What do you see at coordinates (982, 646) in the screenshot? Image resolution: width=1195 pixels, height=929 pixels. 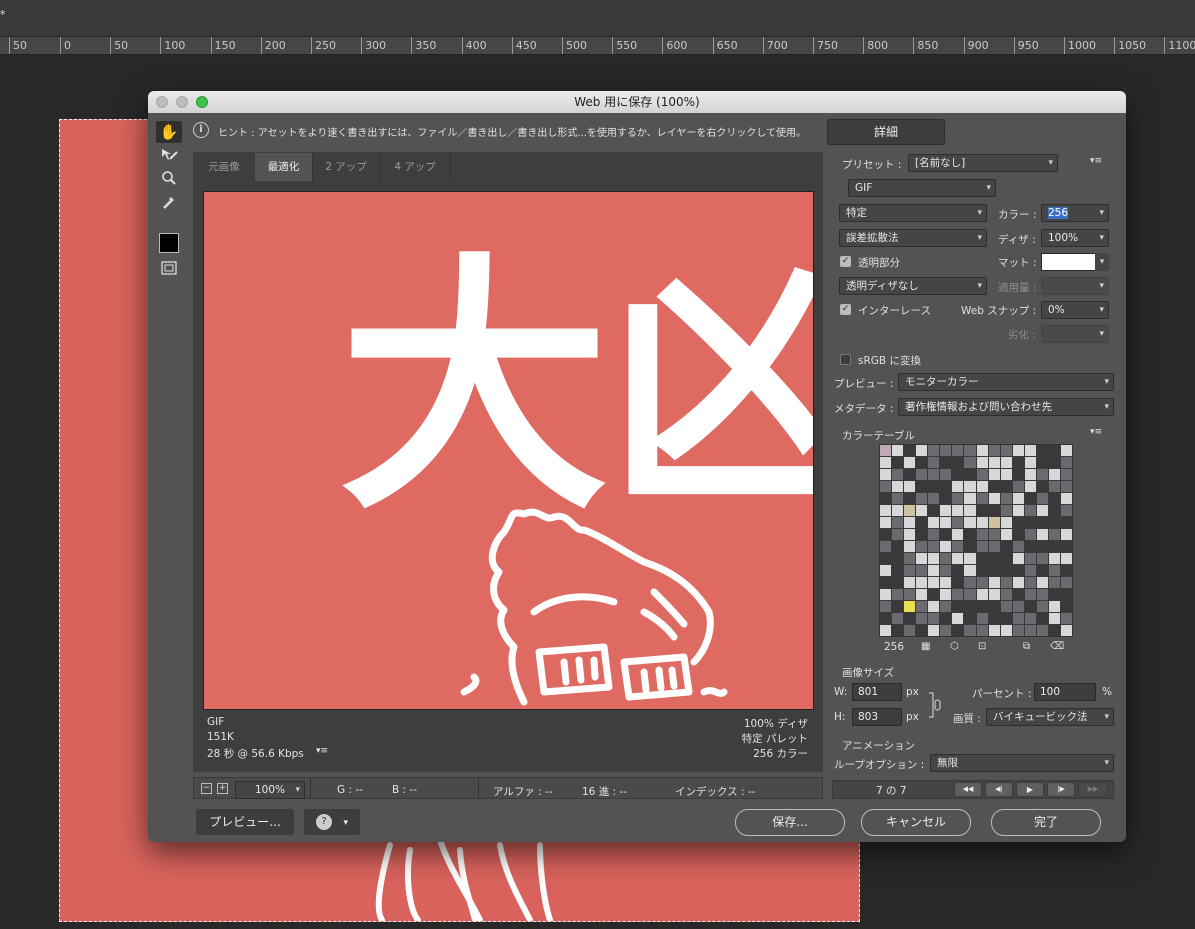 I see `lock-color-icon: ⊡` at bounding box center [982, 646].